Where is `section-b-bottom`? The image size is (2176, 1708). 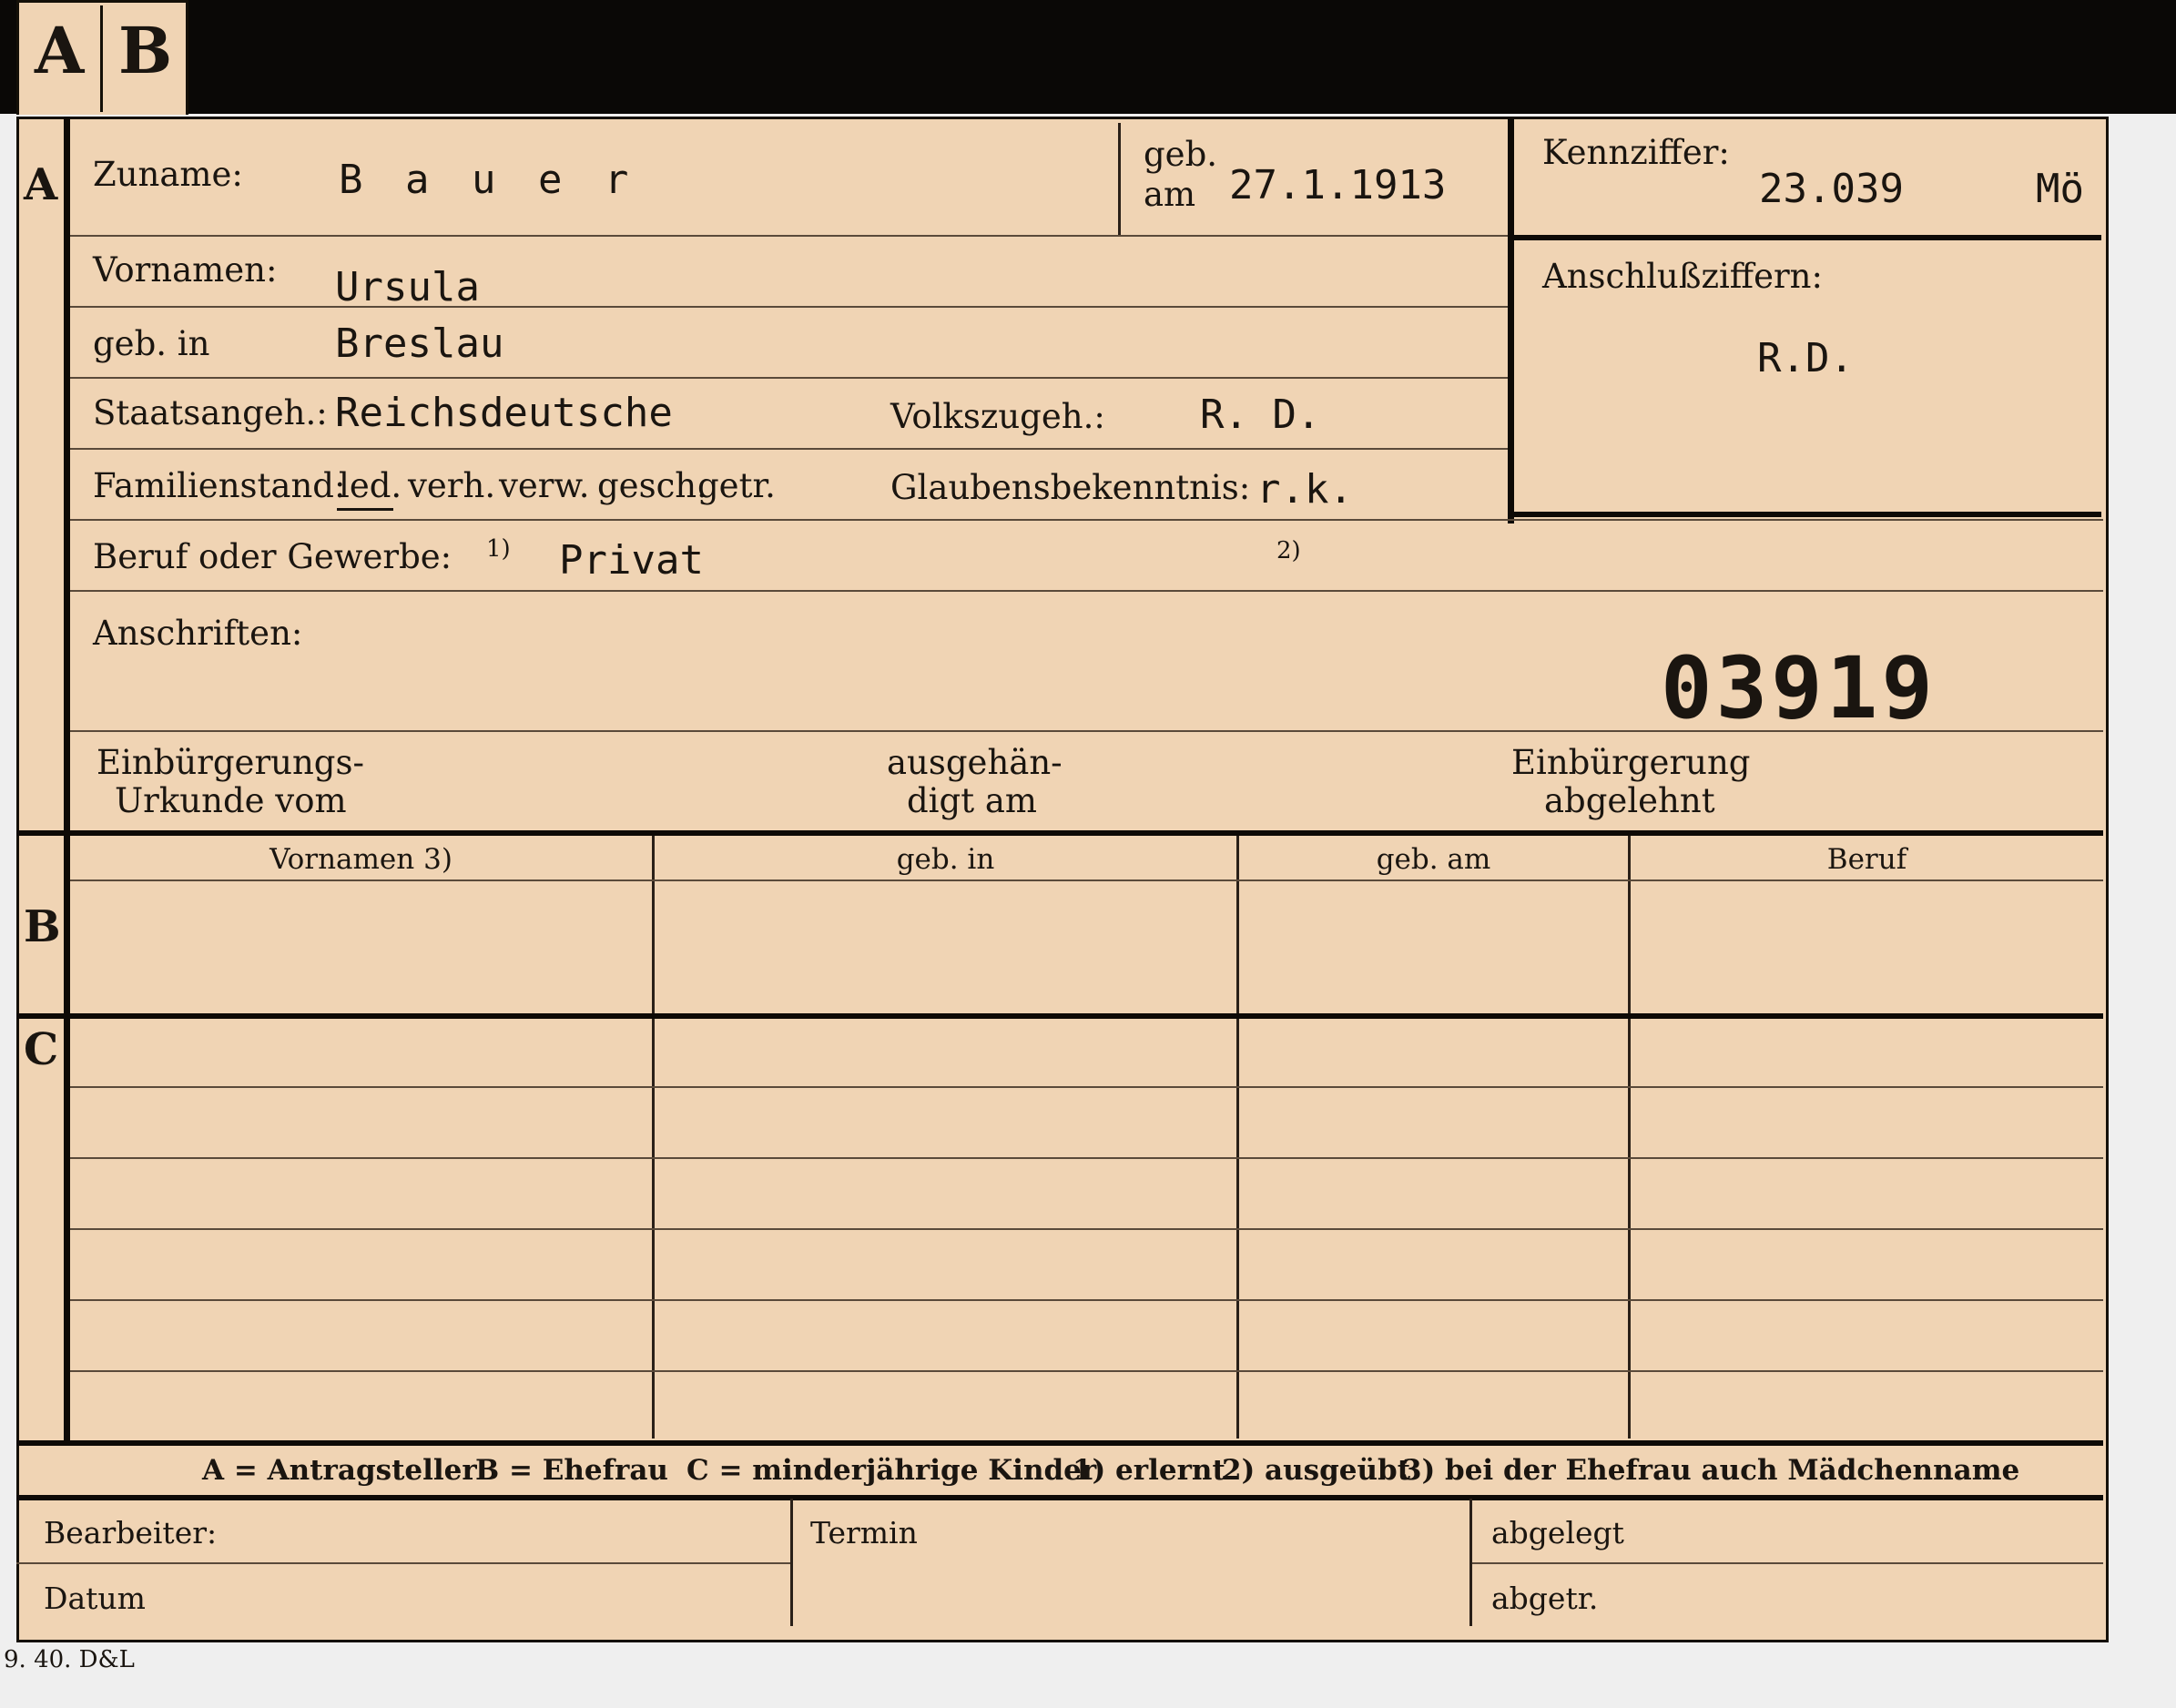 section-b-bottom is located at coordinates (1059, 1016).